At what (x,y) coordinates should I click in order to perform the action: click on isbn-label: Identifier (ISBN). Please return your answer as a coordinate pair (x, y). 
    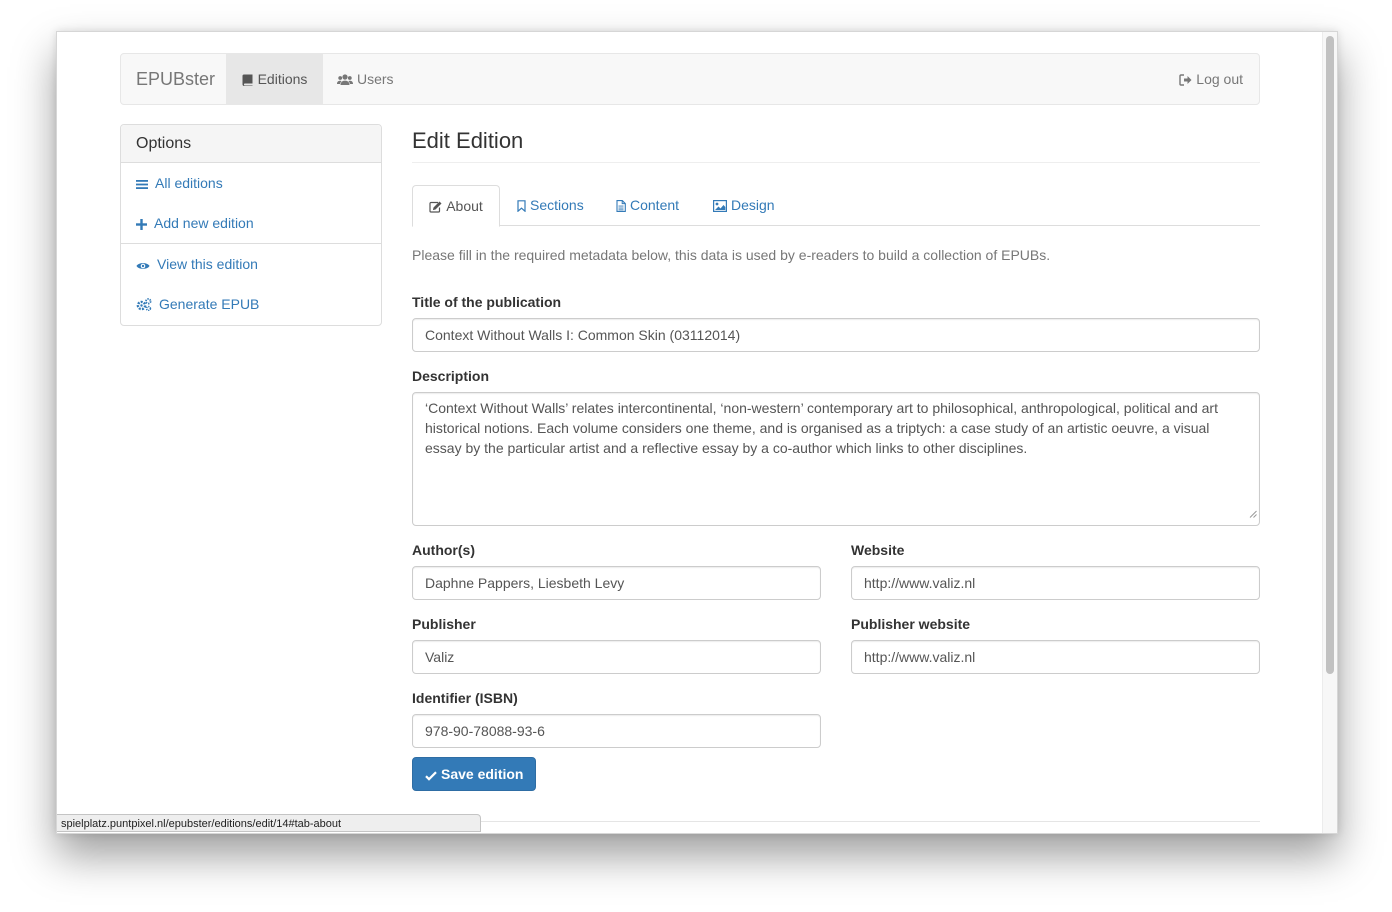
    Looking at the image, I should click on (465, 698).